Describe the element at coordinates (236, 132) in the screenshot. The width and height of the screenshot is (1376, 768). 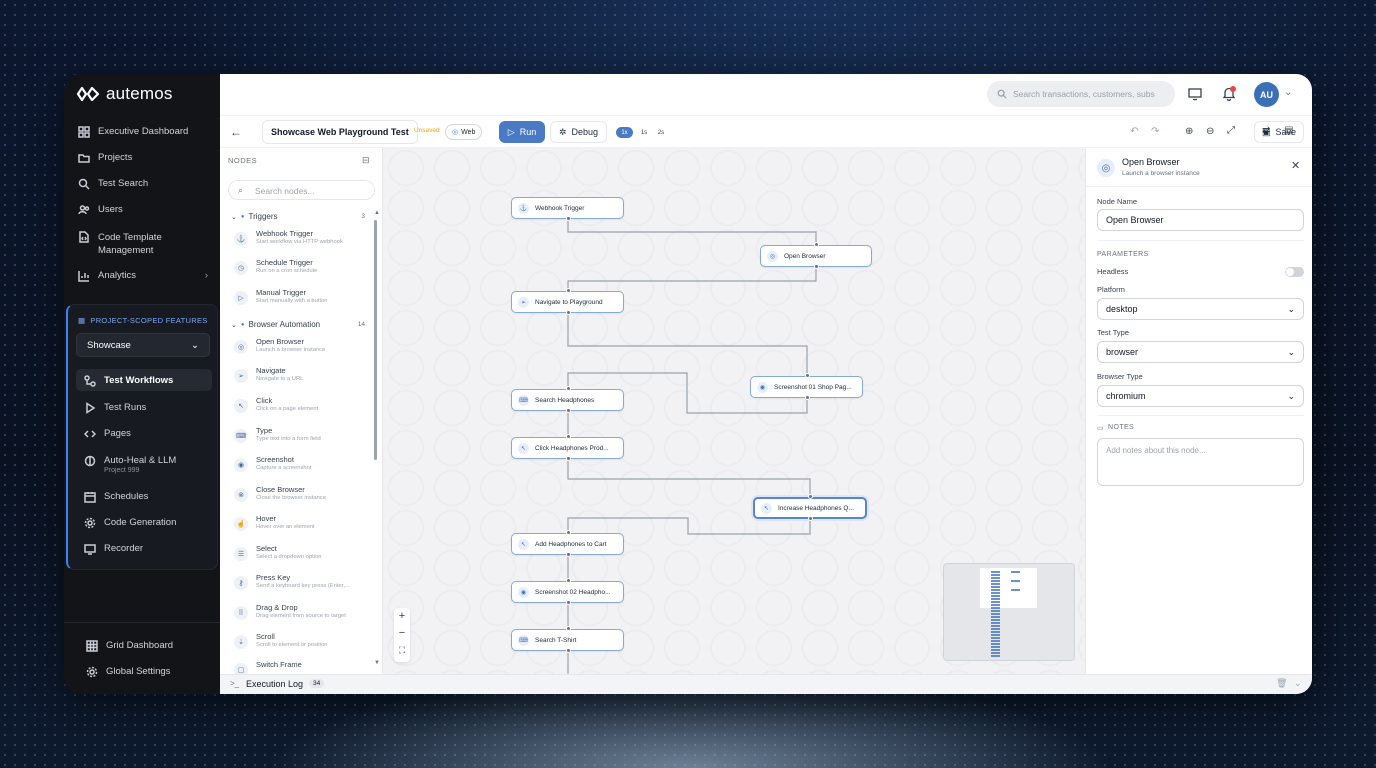
I see `back-arrow-icon: ←` at that location.